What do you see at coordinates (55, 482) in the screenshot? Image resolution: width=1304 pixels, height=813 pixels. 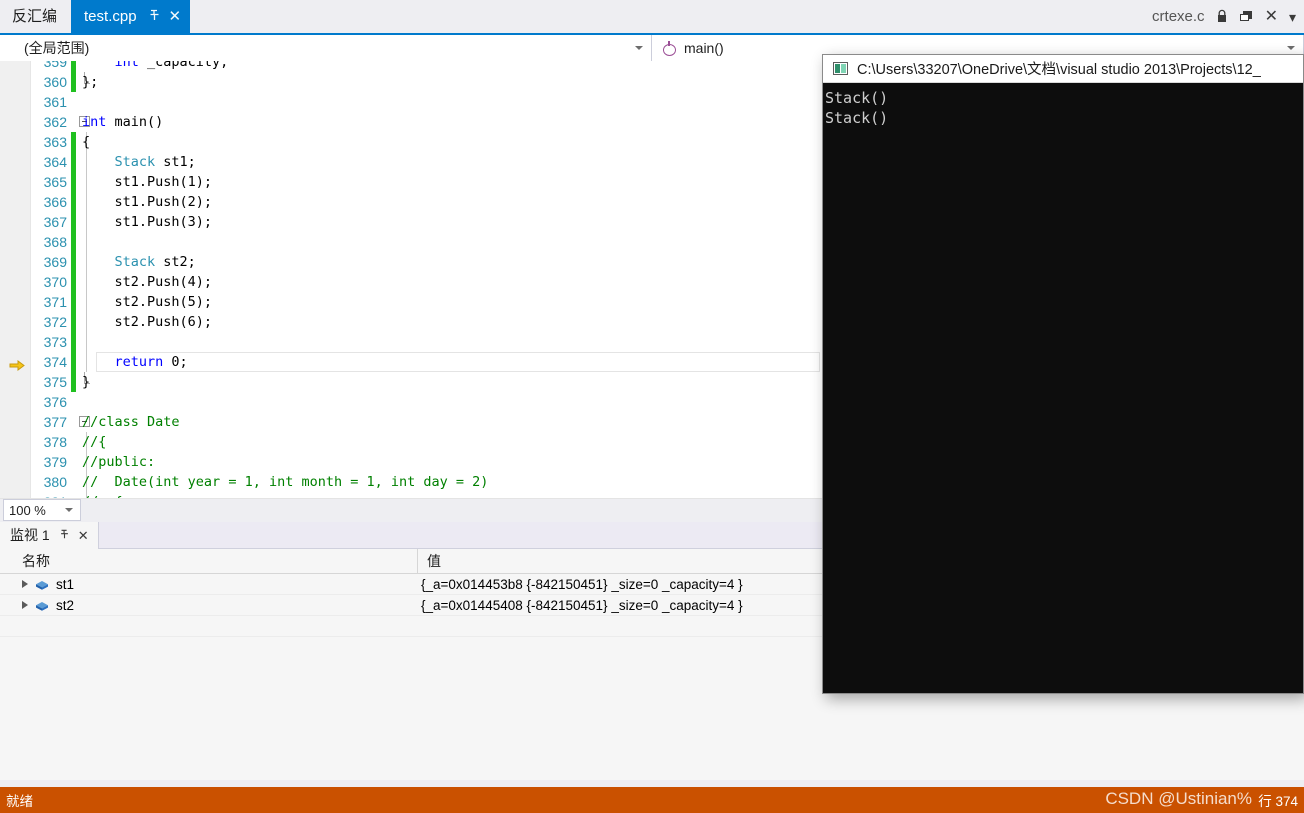 I see `line-number: 380` at bounding box center [55, 482].